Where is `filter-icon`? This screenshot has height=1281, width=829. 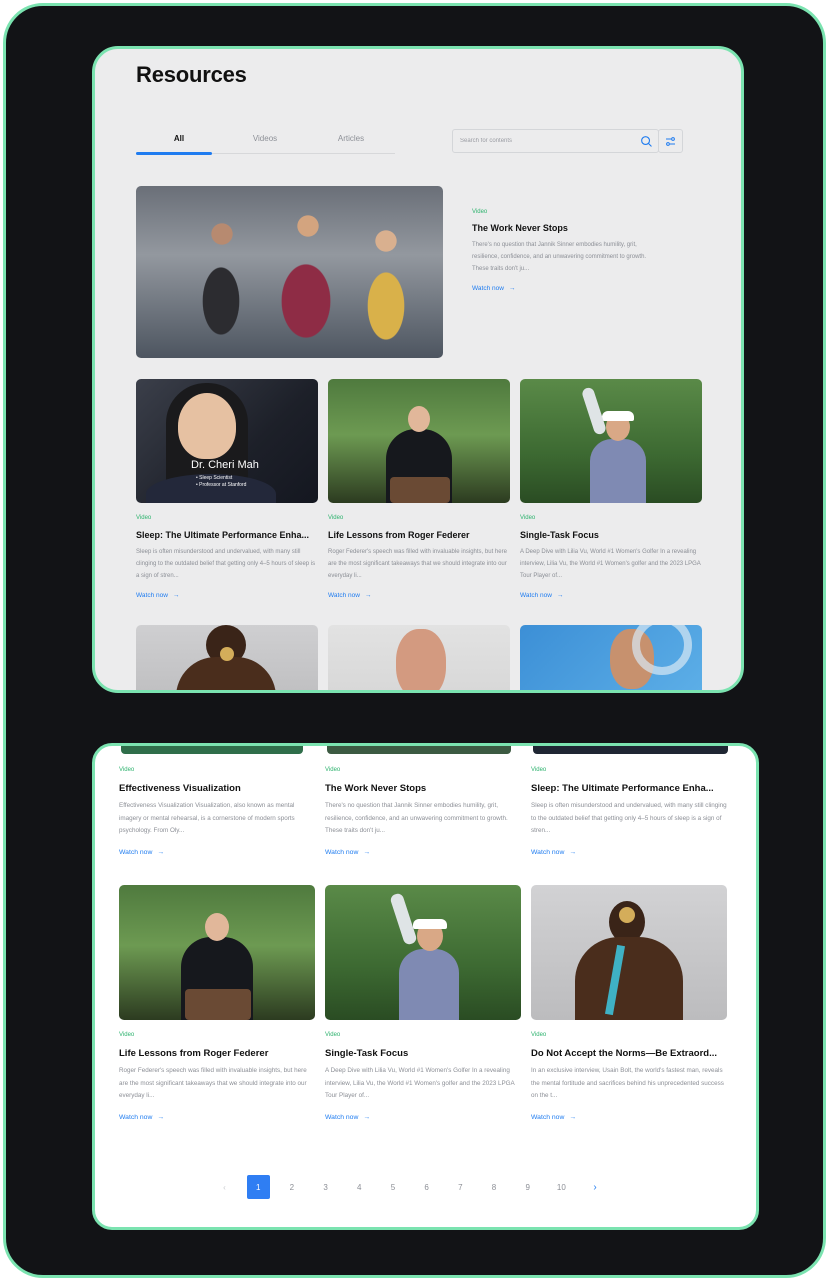
filter-icon is located at coordinates (670, 141).